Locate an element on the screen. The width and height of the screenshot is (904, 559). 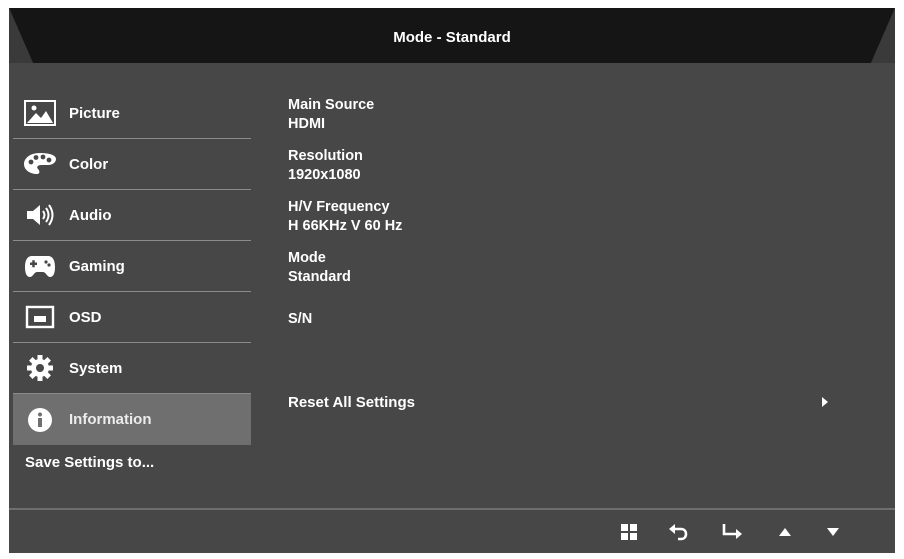
osd-icon is located at coordinates (40, 317).